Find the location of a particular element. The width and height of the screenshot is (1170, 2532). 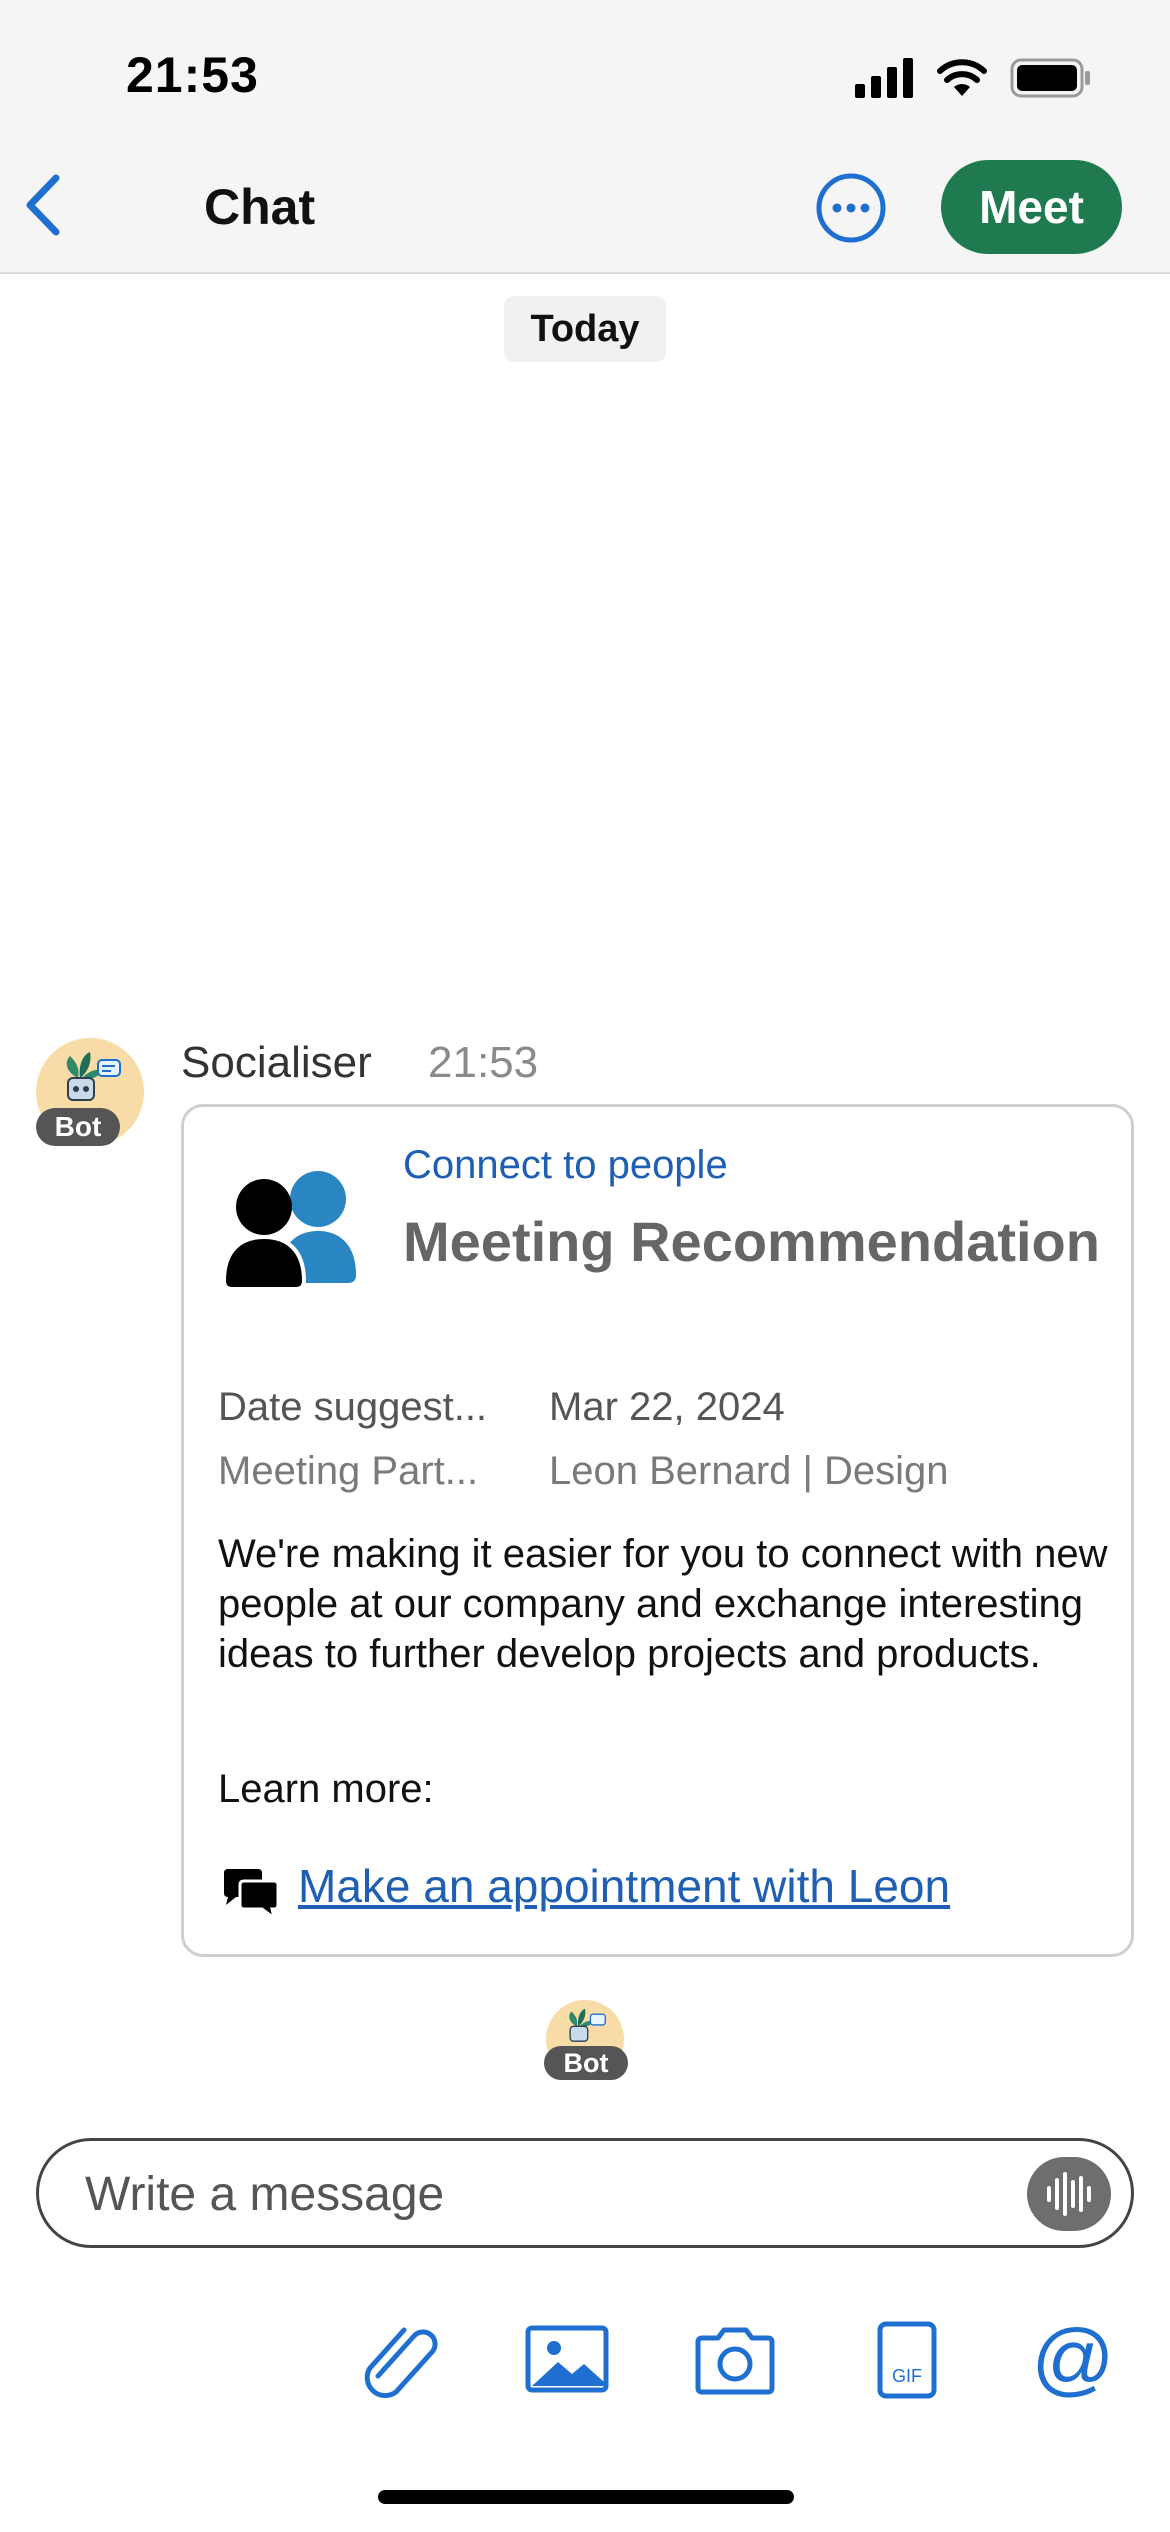

page-title: Chat is located at coordinates (260, 207).